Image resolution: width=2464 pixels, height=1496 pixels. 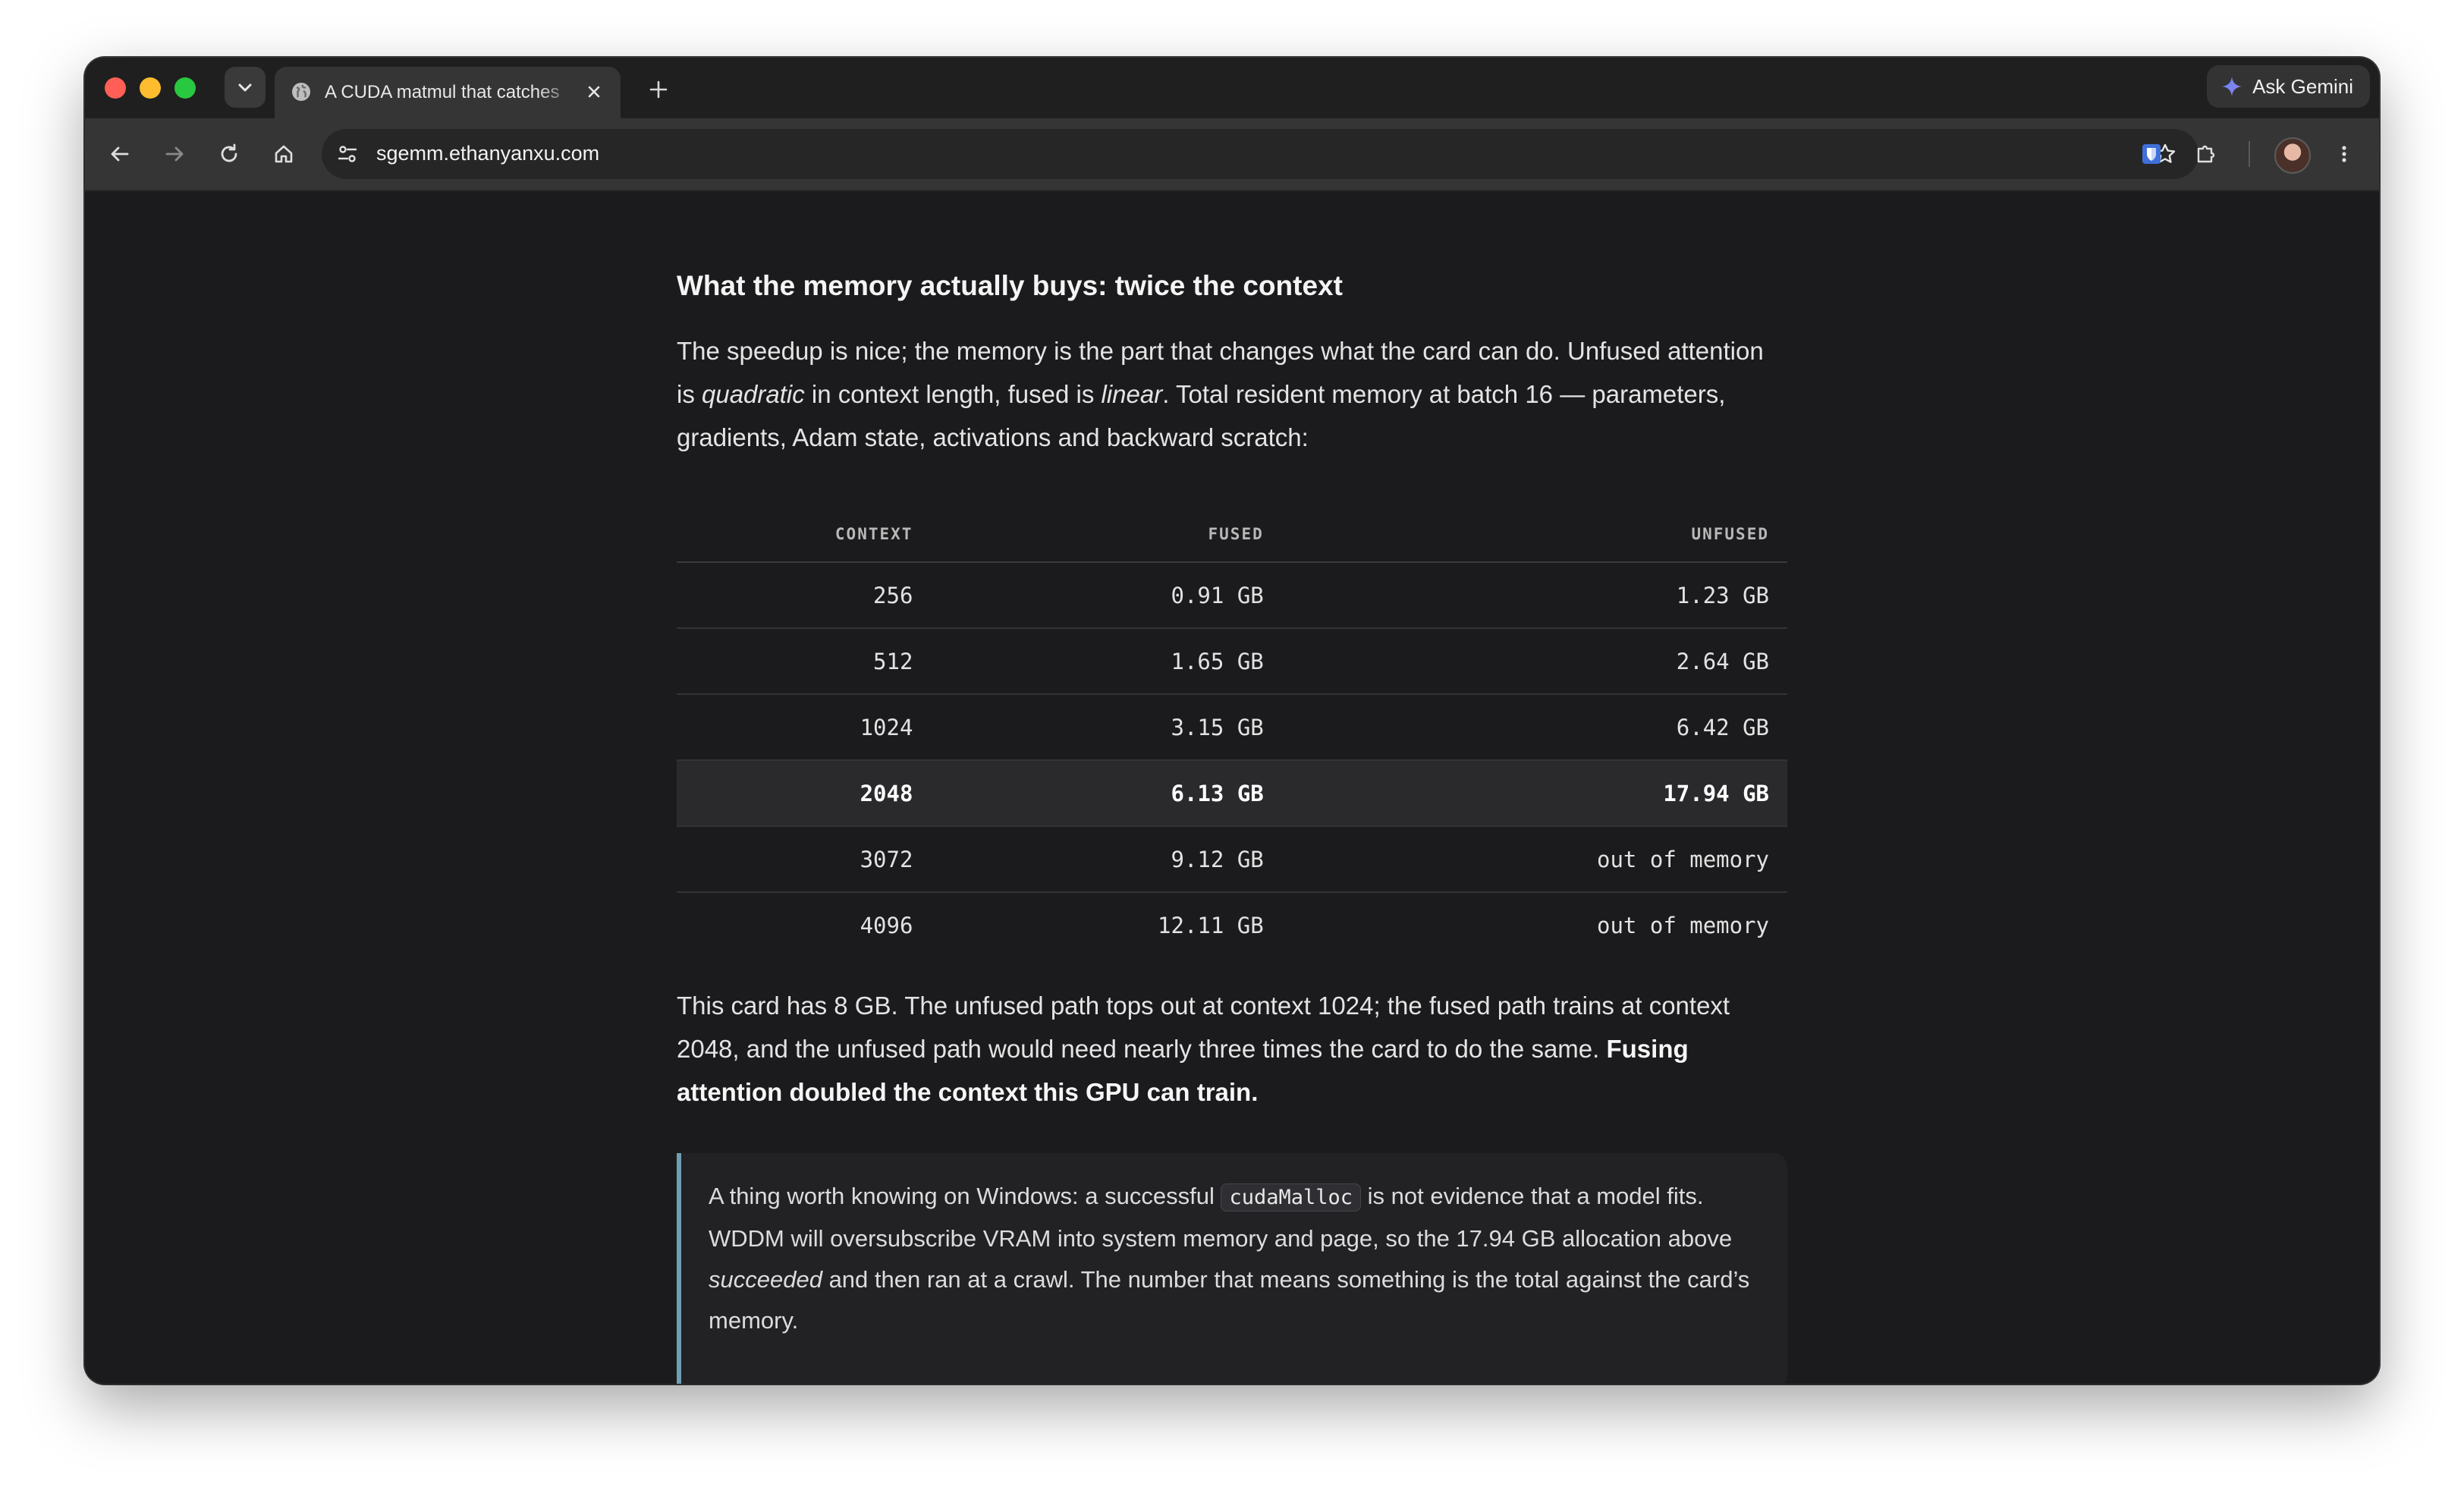 I want to click on cell-context: 3072, so click(x=804, y=859).